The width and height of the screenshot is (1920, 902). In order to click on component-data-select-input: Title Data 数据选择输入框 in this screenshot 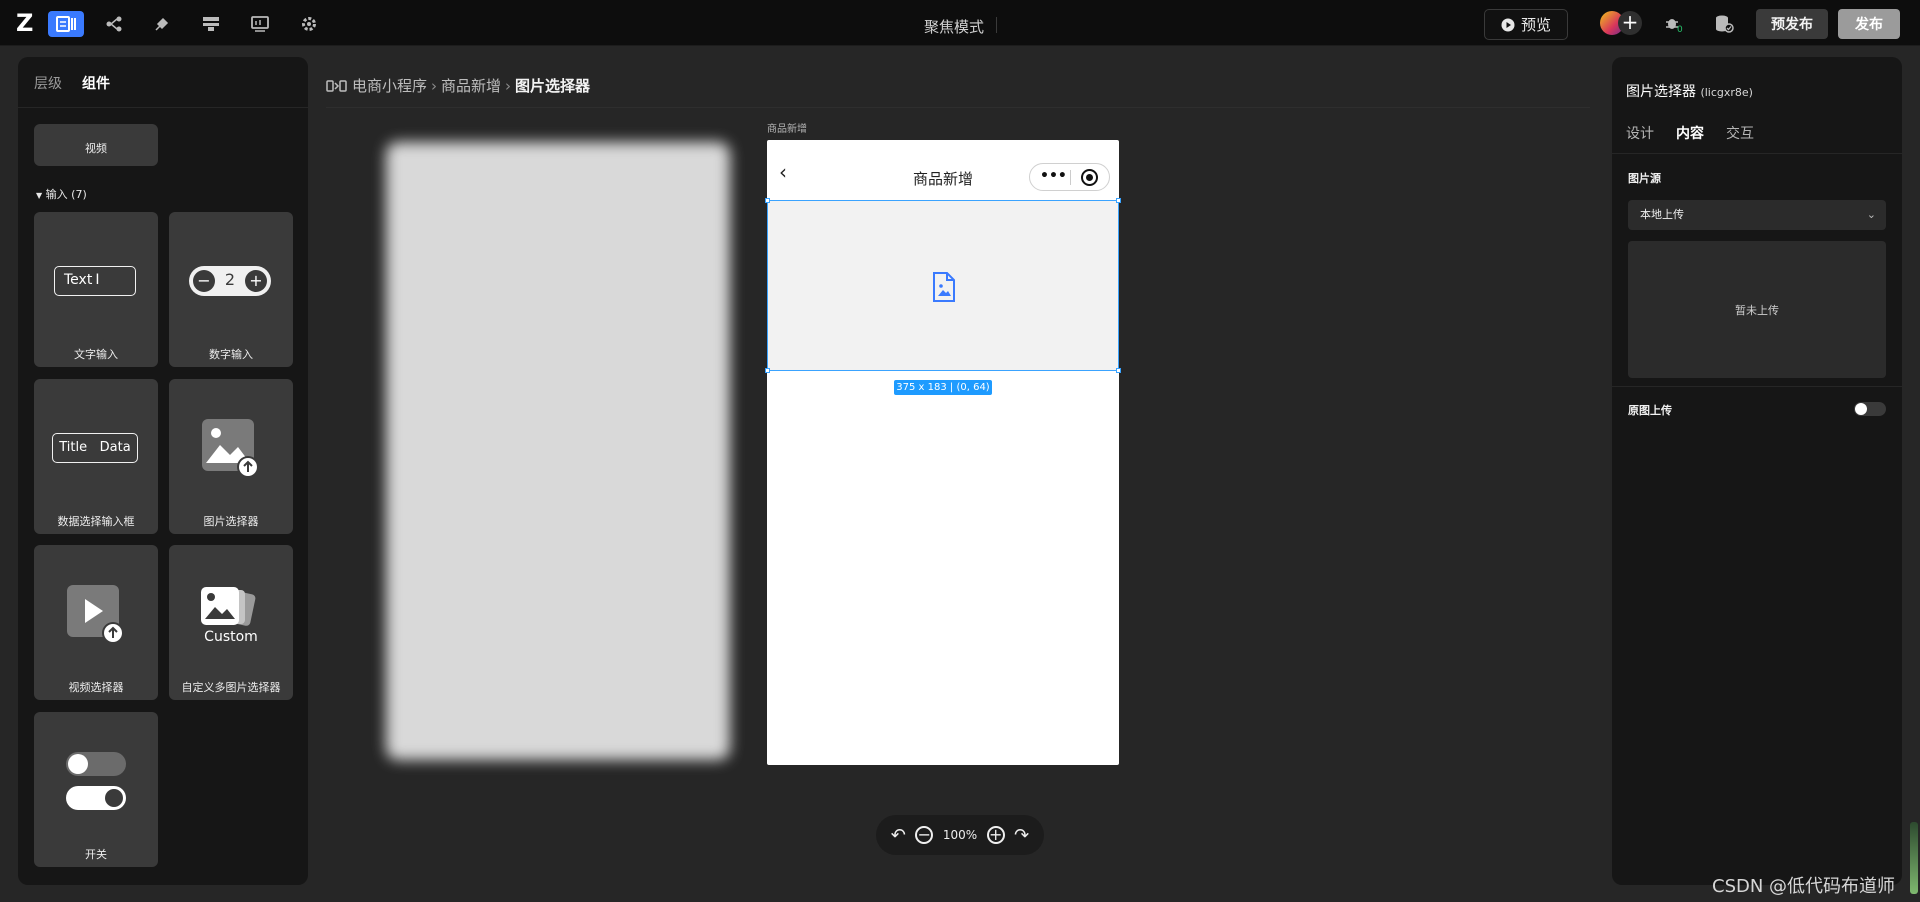, I will do `click(96, 456)`.